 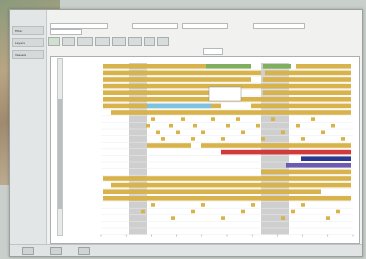 I want to click on nav-item-layers: Layers, so click(x=28, y=42).